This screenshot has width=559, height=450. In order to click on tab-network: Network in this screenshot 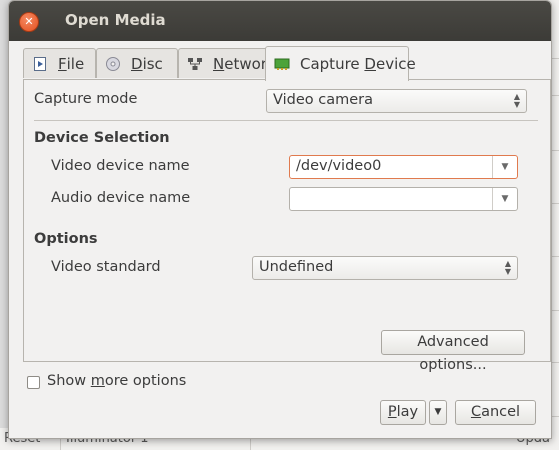, I will do `click(228, 63)`.